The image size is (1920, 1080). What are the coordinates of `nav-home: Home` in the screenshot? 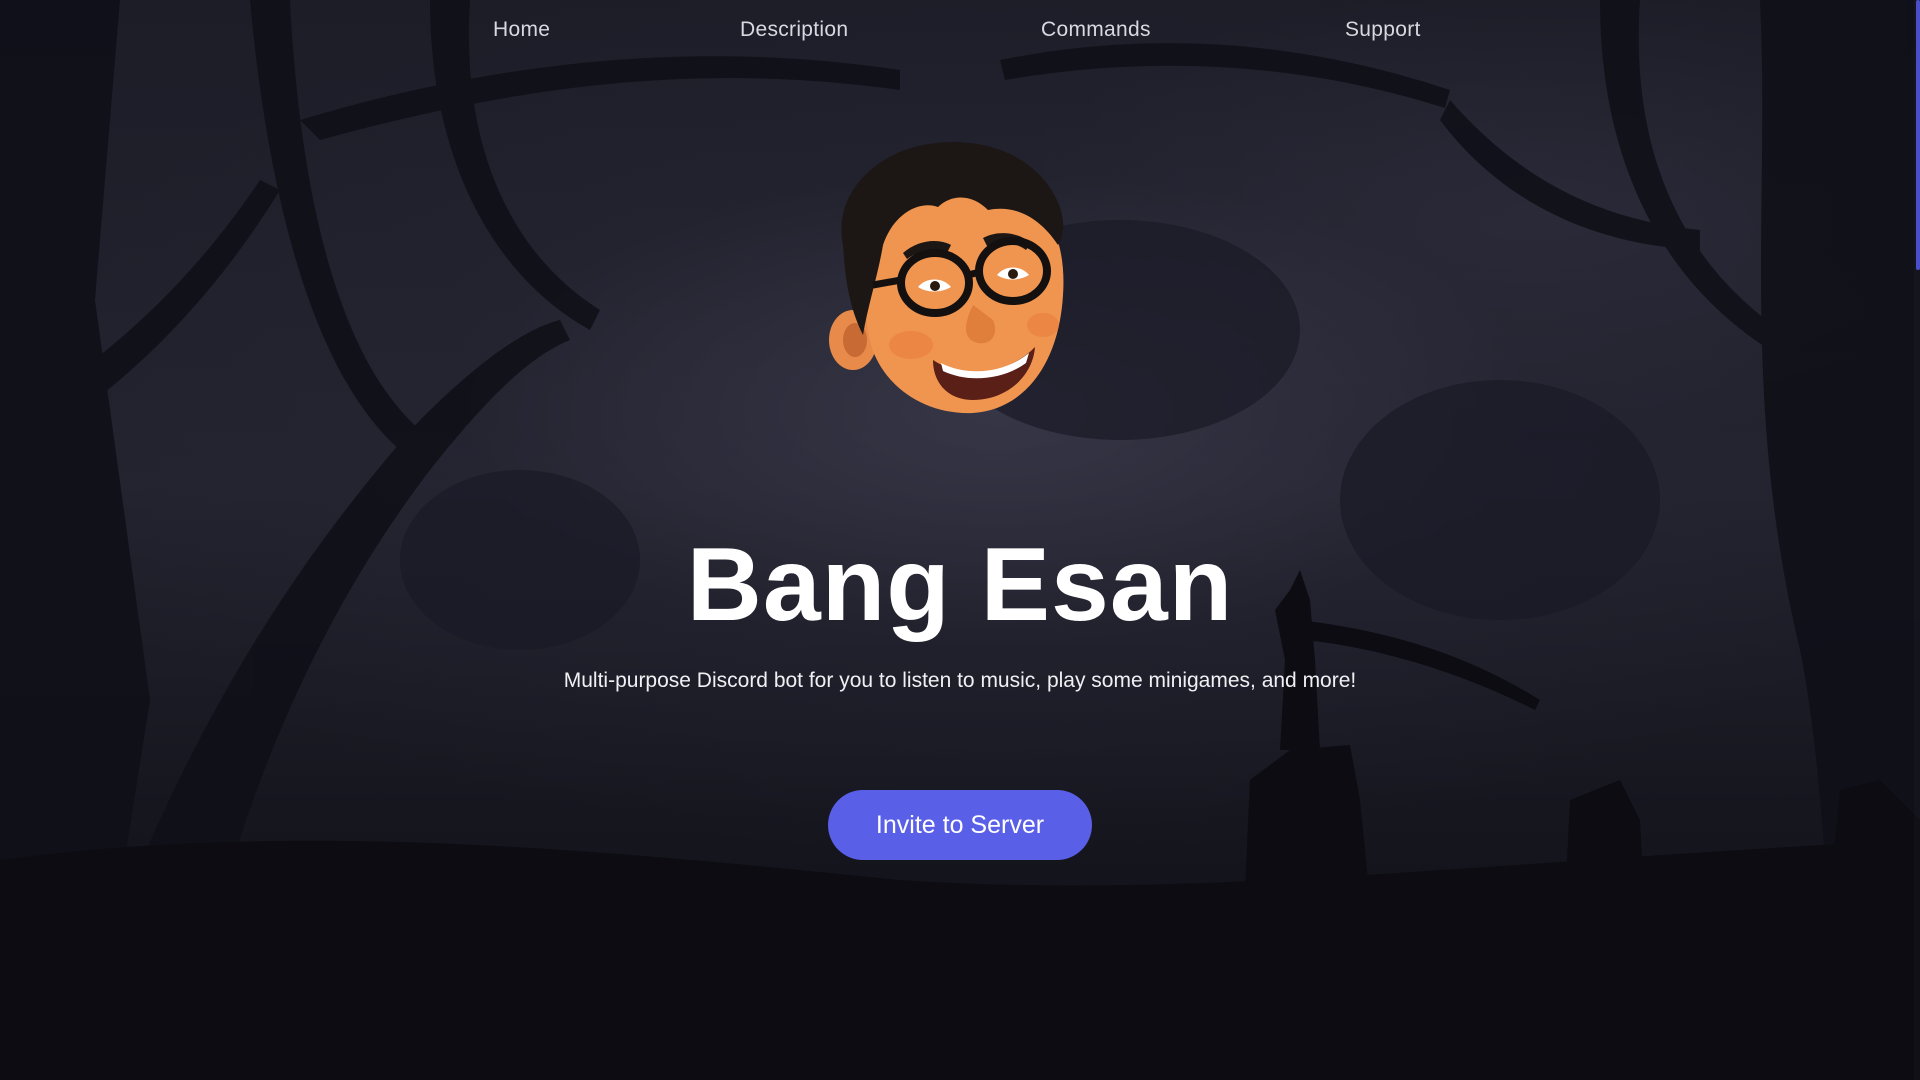 It's located at (521, 30).